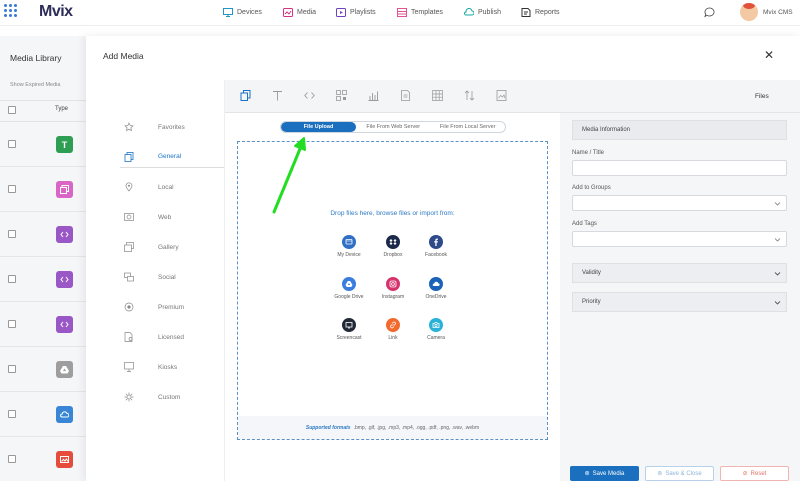 The height and width of the screenshot is (481, 800). Describe the element at coordinates (754, 473) in the screenshot. I see `reset-button: ⊘ Reset` at that location.